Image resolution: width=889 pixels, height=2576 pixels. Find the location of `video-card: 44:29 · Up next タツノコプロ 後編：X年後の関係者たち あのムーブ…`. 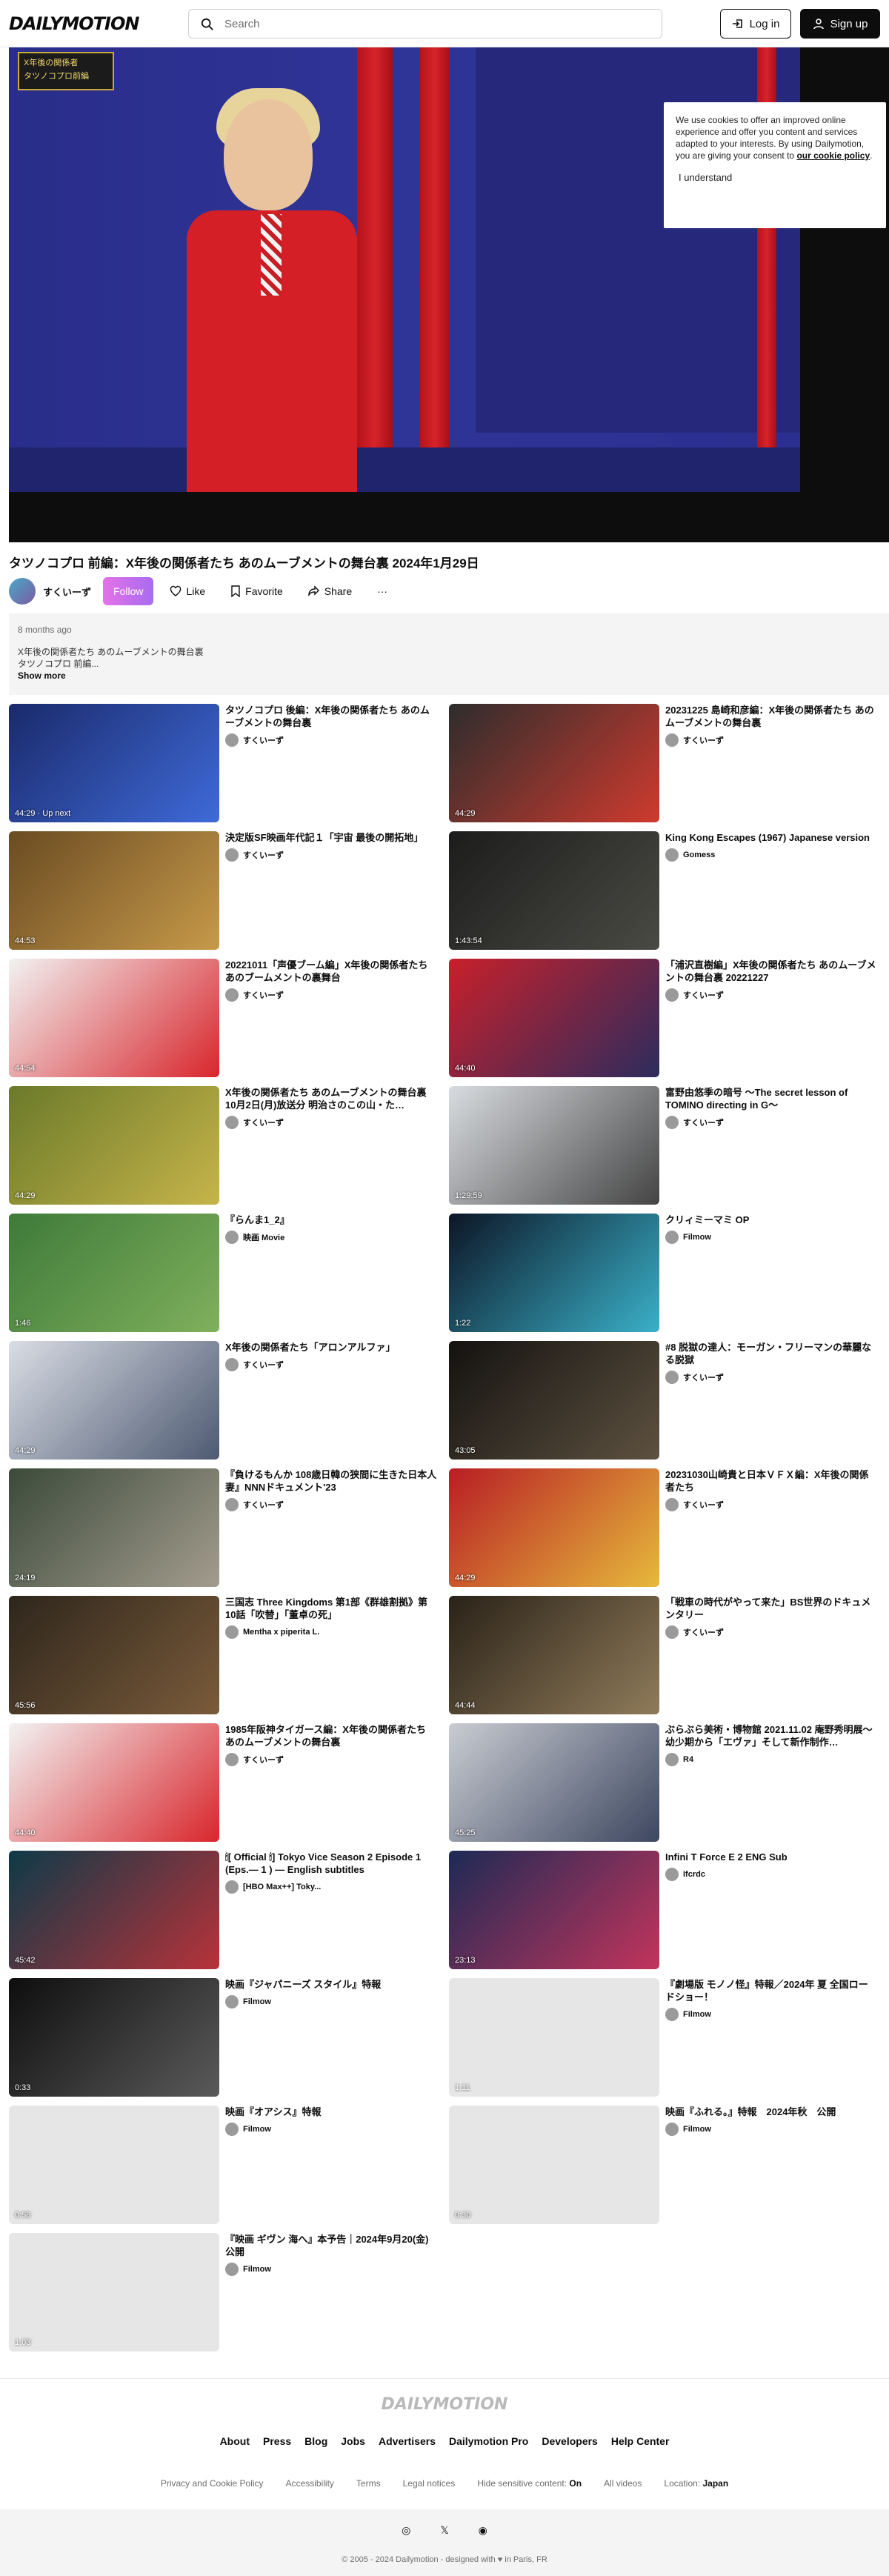

video-card: 44:29 · Up next タツノコプロ 後編：X年後の関係者たち あのムーブ… is located at coordinates (224, 763).